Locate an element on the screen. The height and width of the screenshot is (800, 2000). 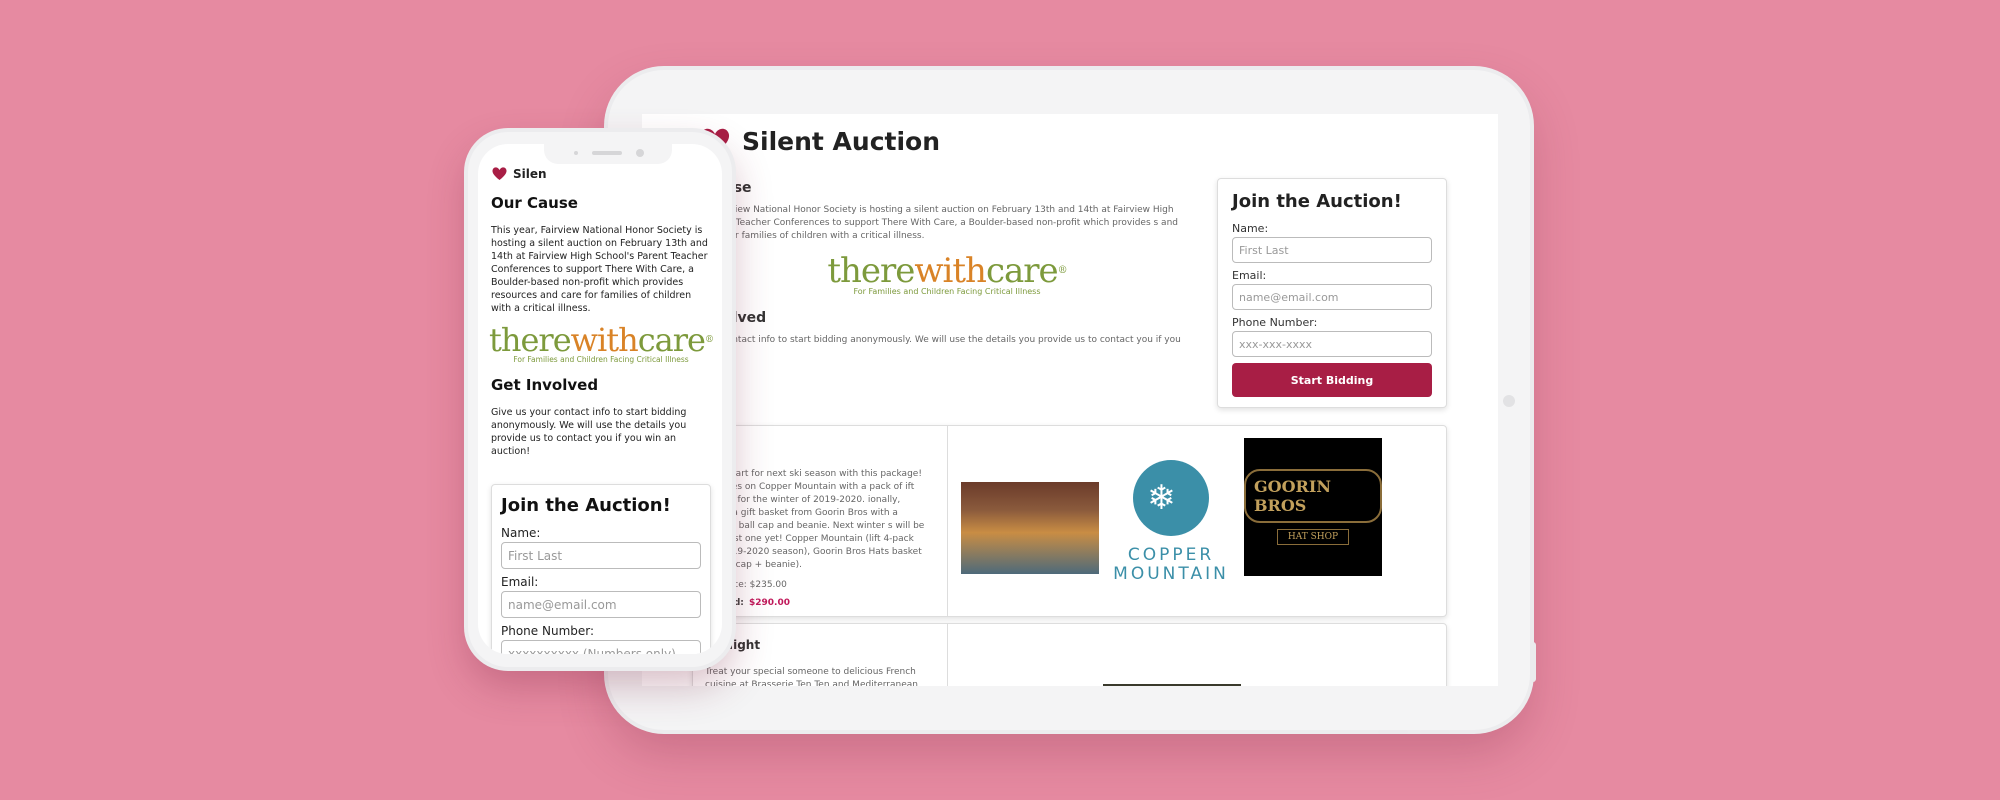
storefront-photo is located at coordinates (1030, 528).